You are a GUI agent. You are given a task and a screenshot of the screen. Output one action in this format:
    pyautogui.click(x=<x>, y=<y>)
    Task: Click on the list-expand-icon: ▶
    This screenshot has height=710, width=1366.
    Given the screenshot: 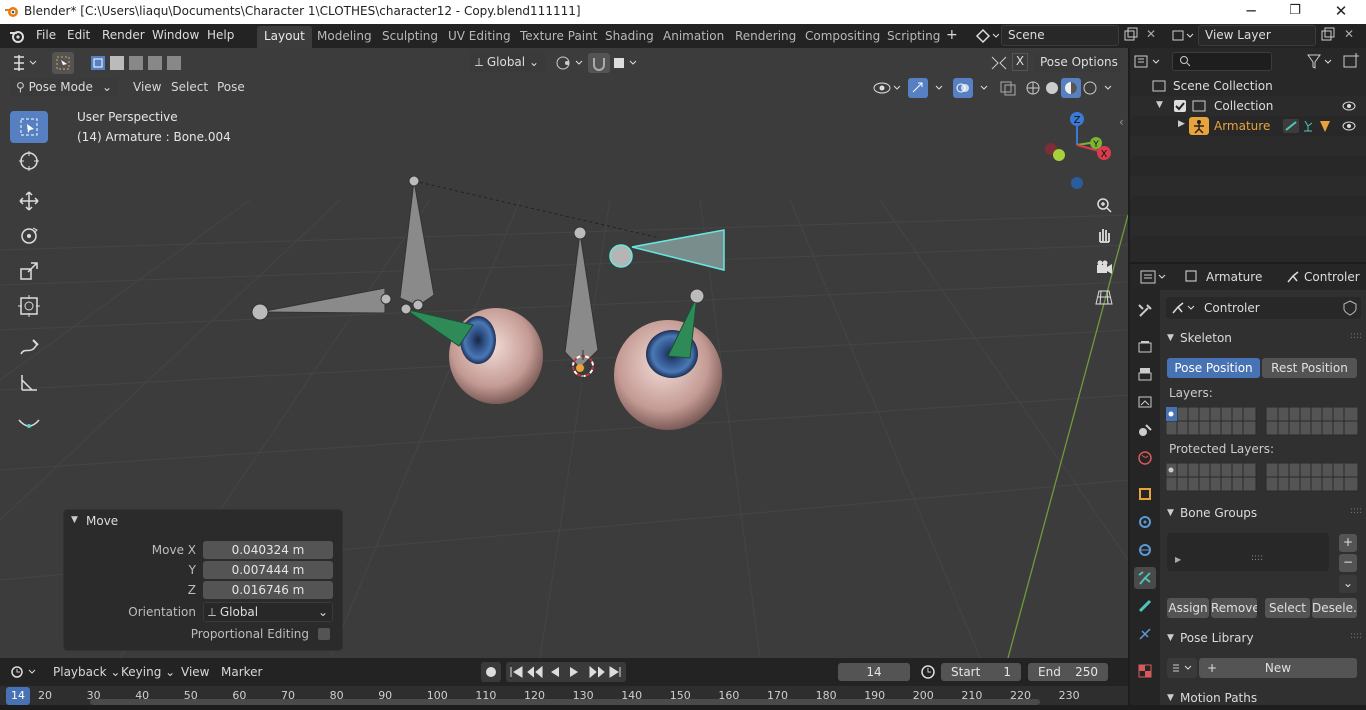 What is the action you would take?
    pyautogui.click(x=1178, y=559)
    